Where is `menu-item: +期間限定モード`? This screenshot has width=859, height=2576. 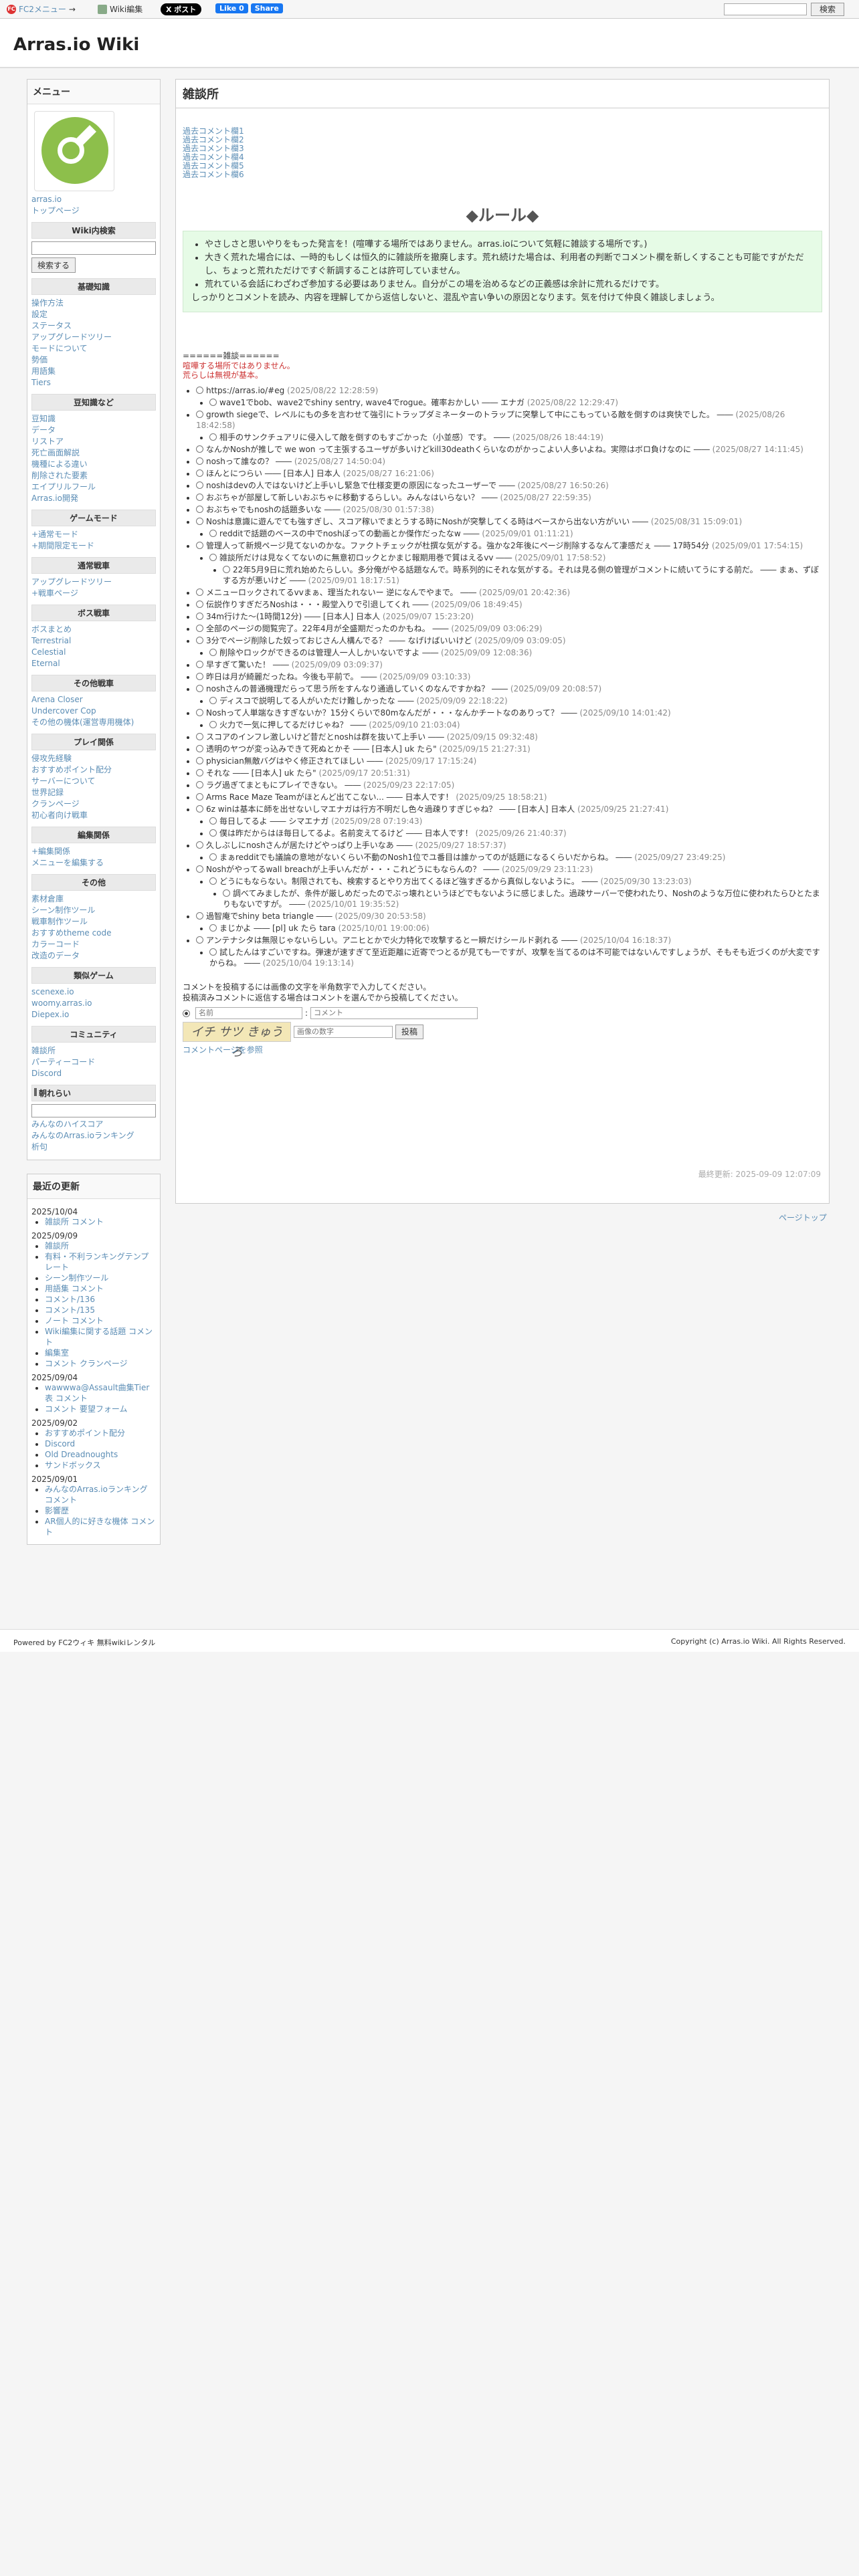
menu-item: +期間限定モード is located at coordinates (94, 546).